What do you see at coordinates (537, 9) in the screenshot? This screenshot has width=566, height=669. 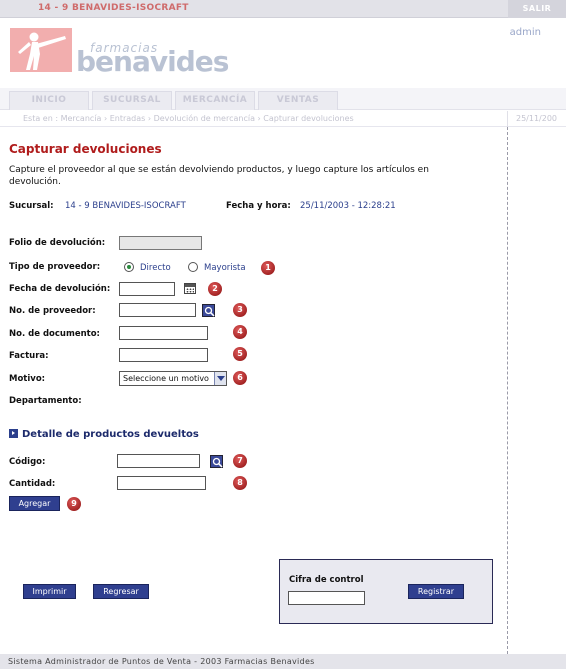 I see `logout-button: SALIR` at bounding box center [537, 9].